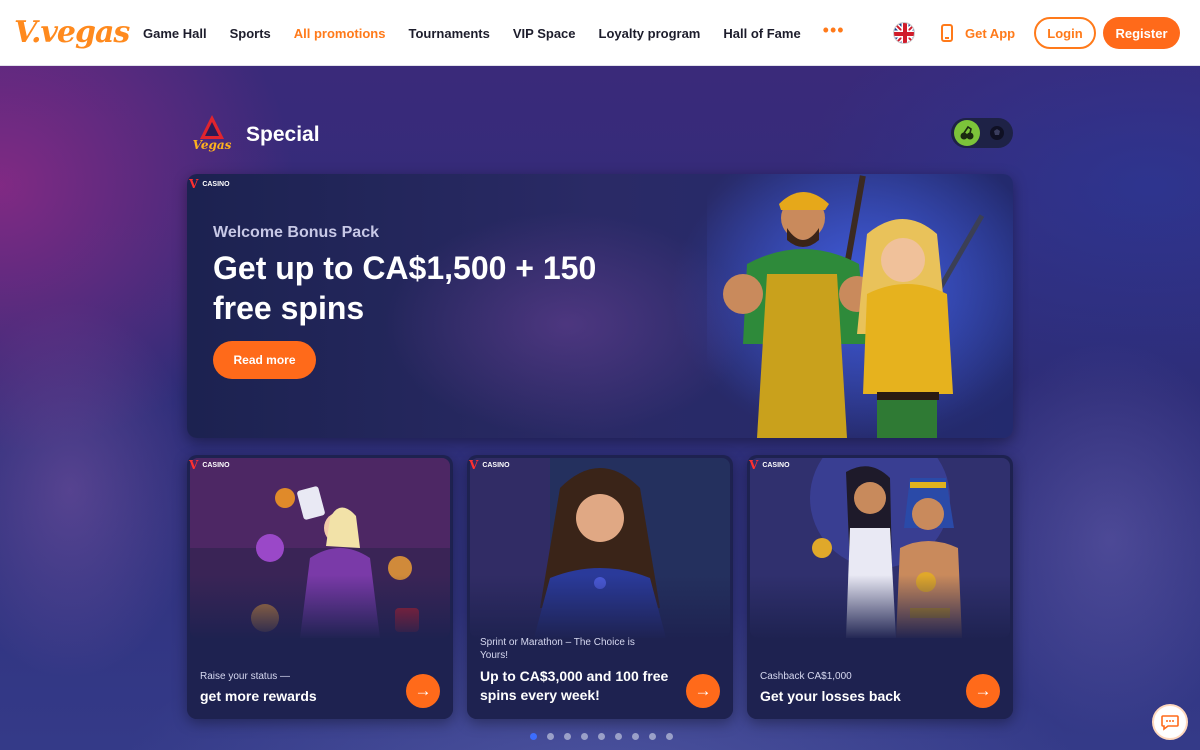 This screenshot has width=1200, height=750. I want to click on sports-ball-icon, so click(997, 133).